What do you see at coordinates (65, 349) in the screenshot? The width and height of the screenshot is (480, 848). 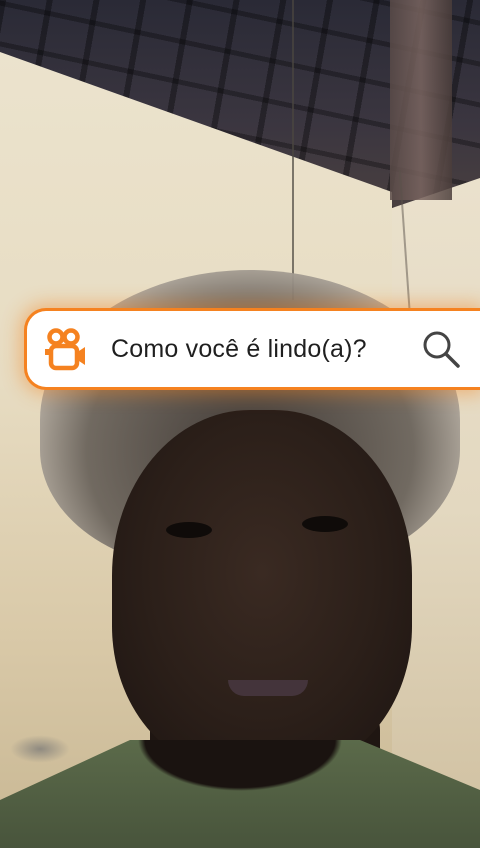 I see `kwai-camera-logo-icon` at bounding box center [65, 349].